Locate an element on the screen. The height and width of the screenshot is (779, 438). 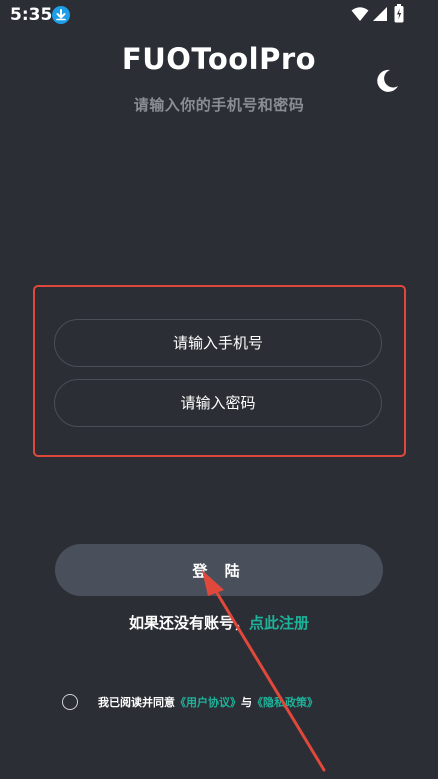
agreement-conjunction: 与 is located at coordinates (246, 702).